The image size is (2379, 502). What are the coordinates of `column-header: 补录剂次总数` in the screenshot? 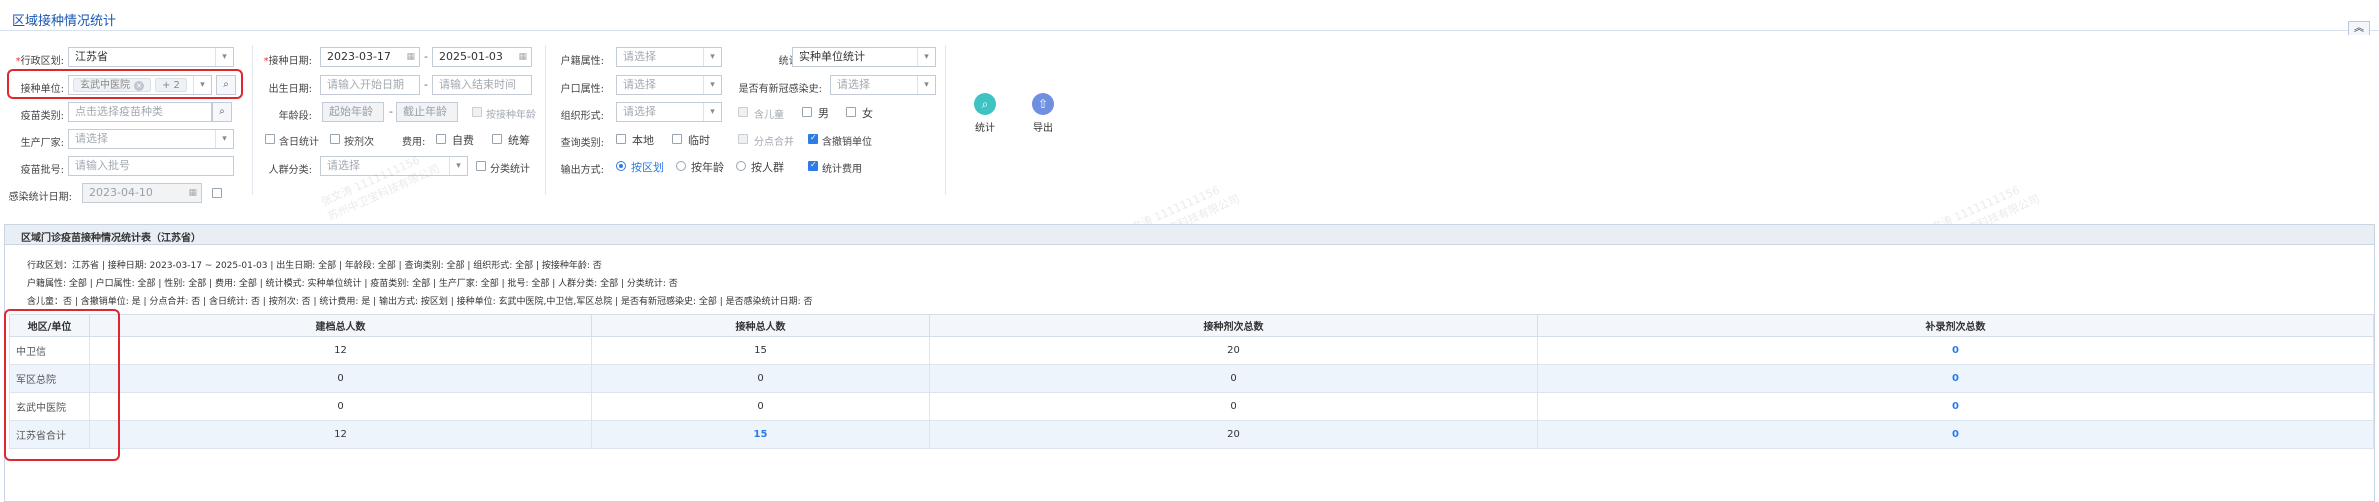 It's located at (1955, 325).